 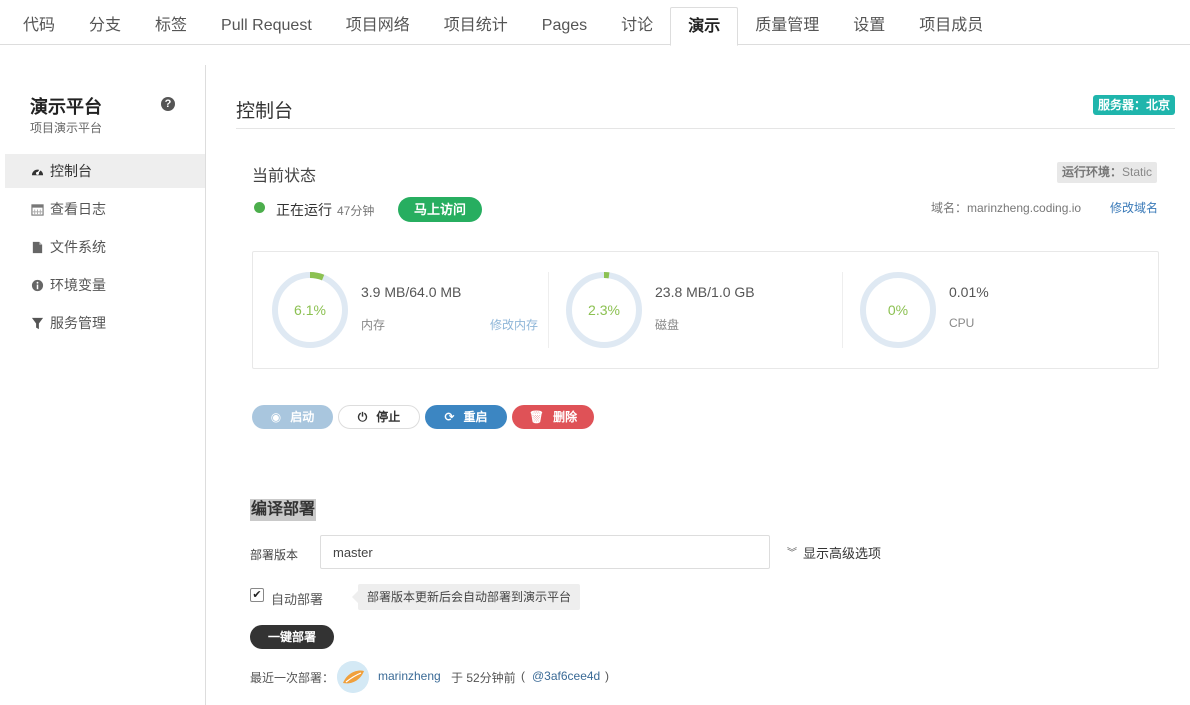 I want to click on avatar, so click(x=353, y=677).